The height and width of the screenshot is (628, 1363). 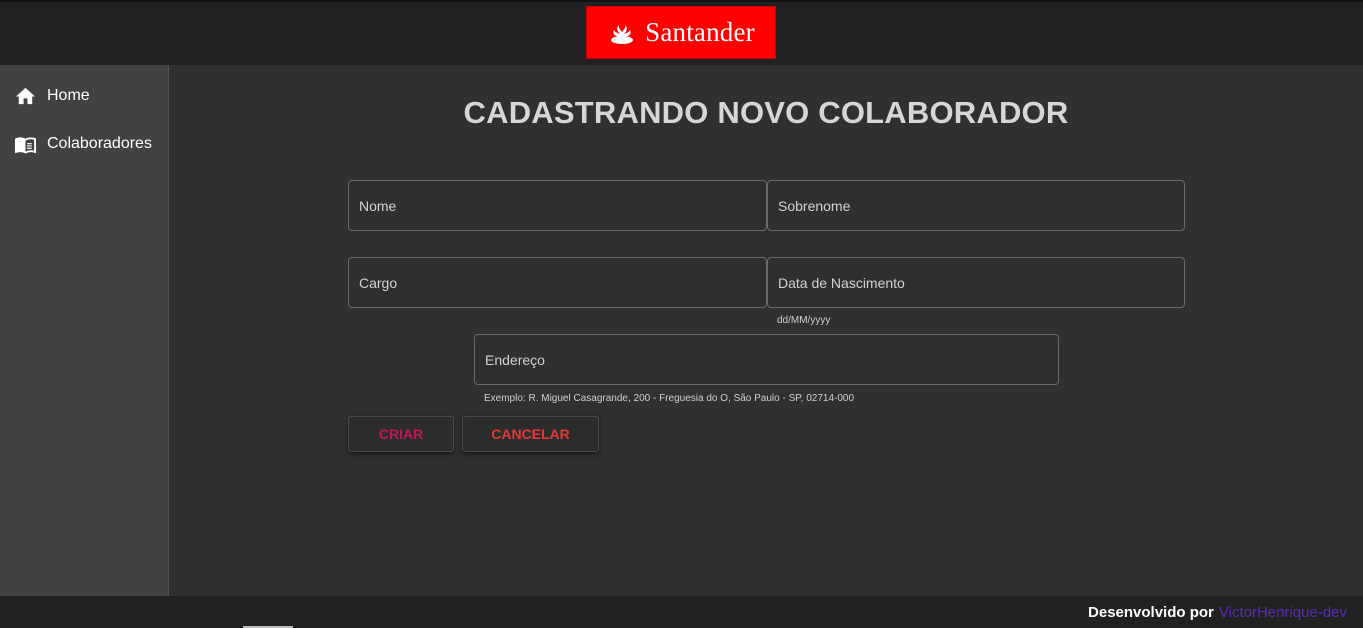 I want to click on sobrenome-field, so click(x=976, y=205).